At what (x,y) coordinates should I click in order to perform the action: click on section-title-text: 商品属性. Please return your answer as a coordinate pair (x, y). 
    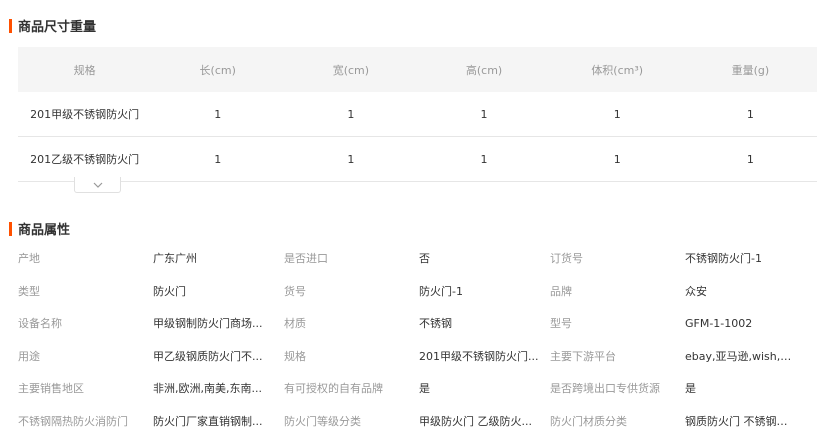
    Looking at the image, I should click on (44, 230).